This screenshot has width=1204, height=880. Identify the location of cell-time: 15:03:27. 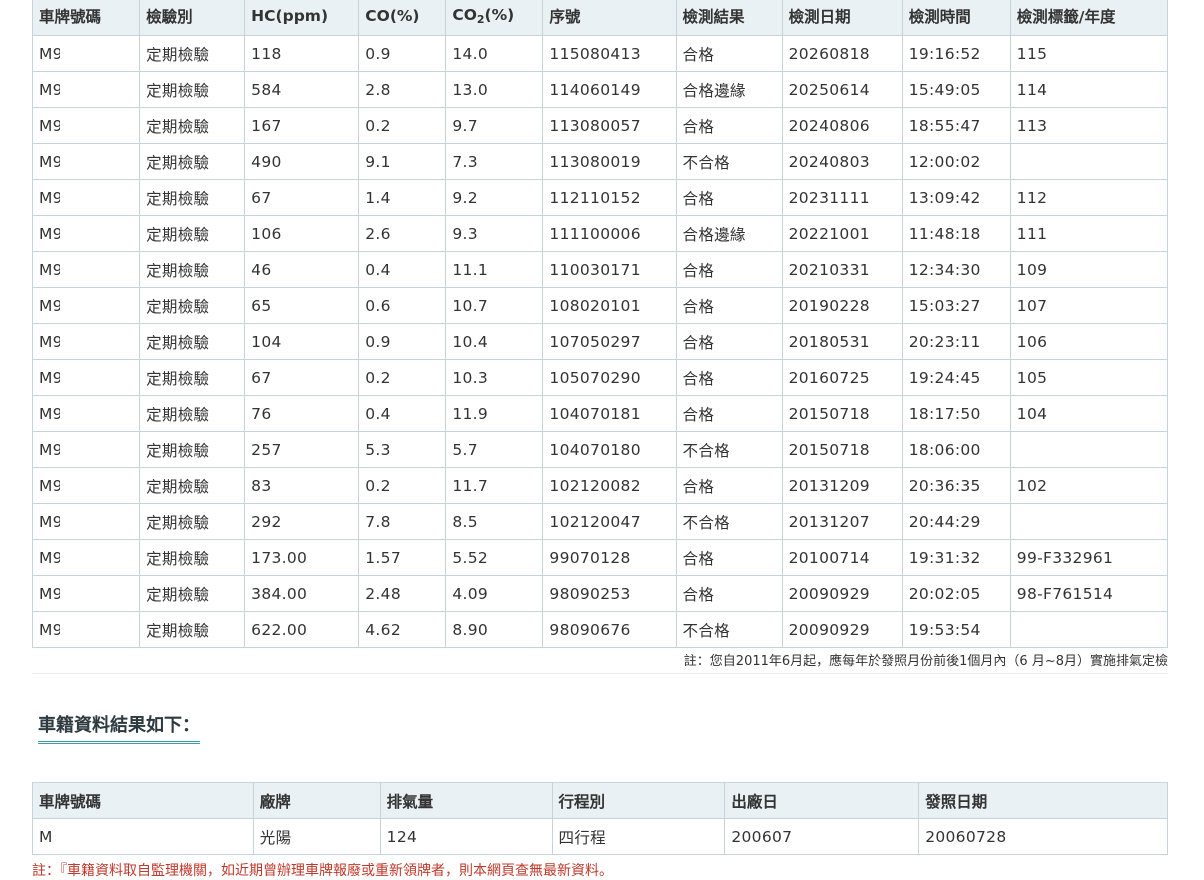
(956, 305).